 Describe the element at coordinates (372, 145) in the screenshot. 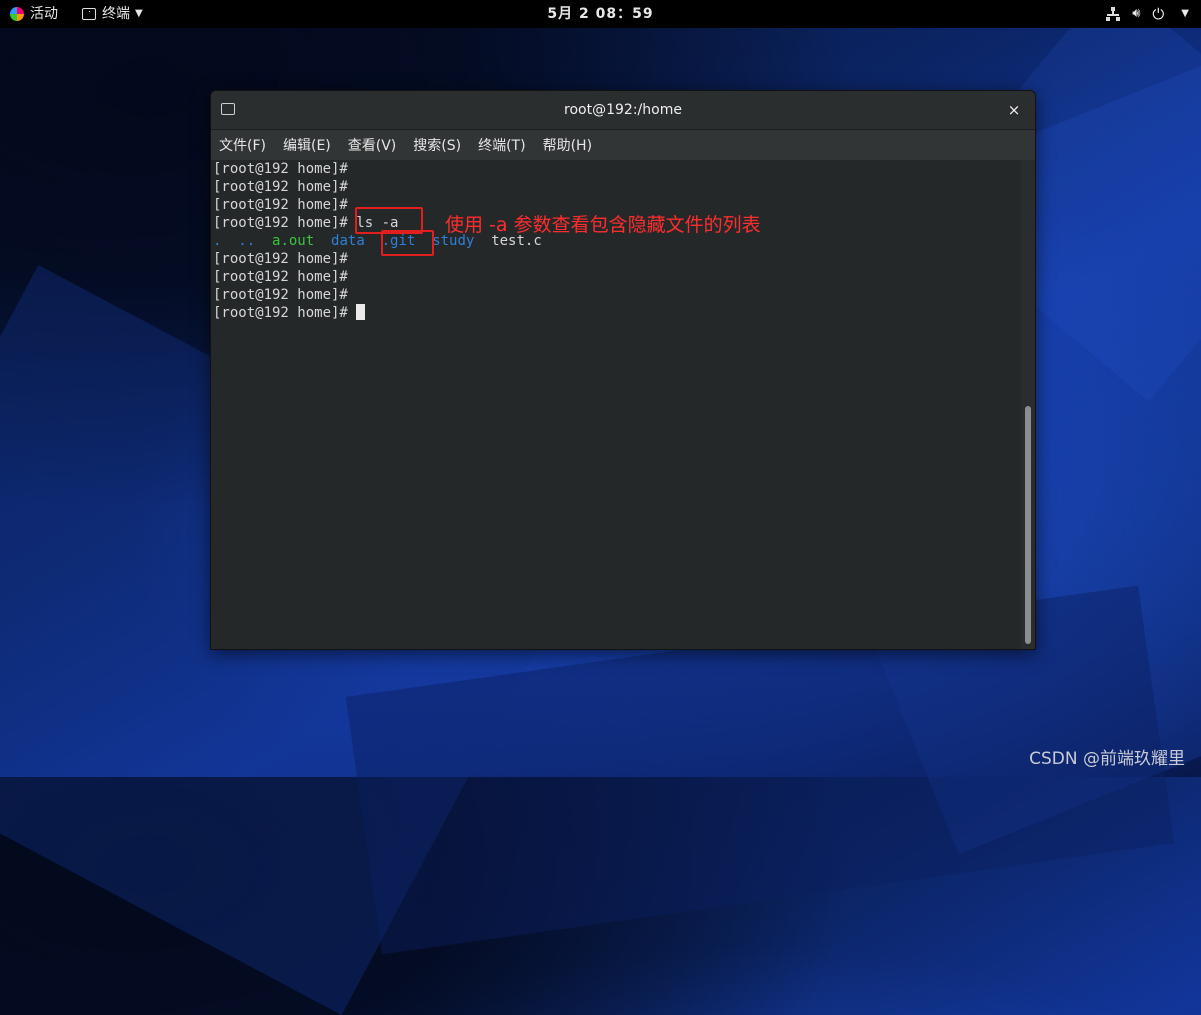

I see `menu-view: 查看(V)` at that location.